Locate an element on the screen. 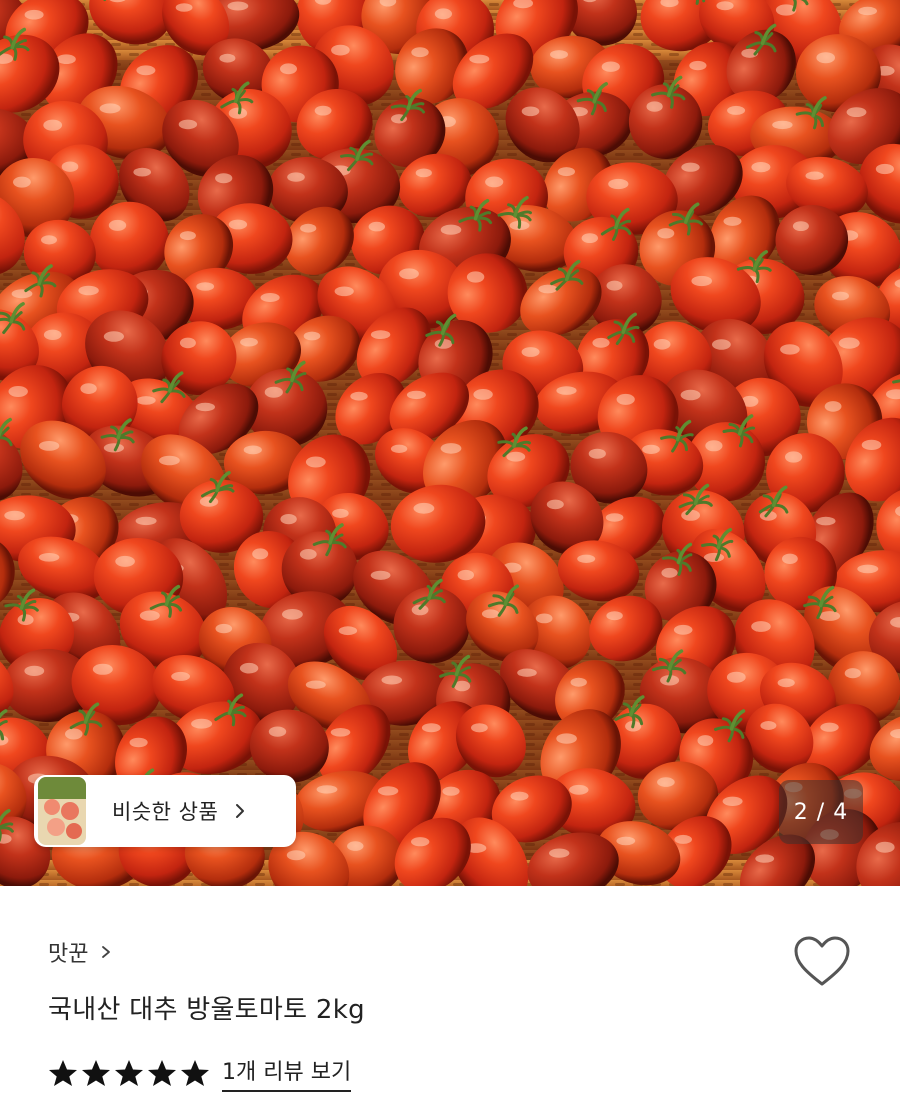 Image resolution: width=900 pixels, height=1106 pixels. review-link: 1개 리뷰 보기 is located at coordinates (287, 1073).